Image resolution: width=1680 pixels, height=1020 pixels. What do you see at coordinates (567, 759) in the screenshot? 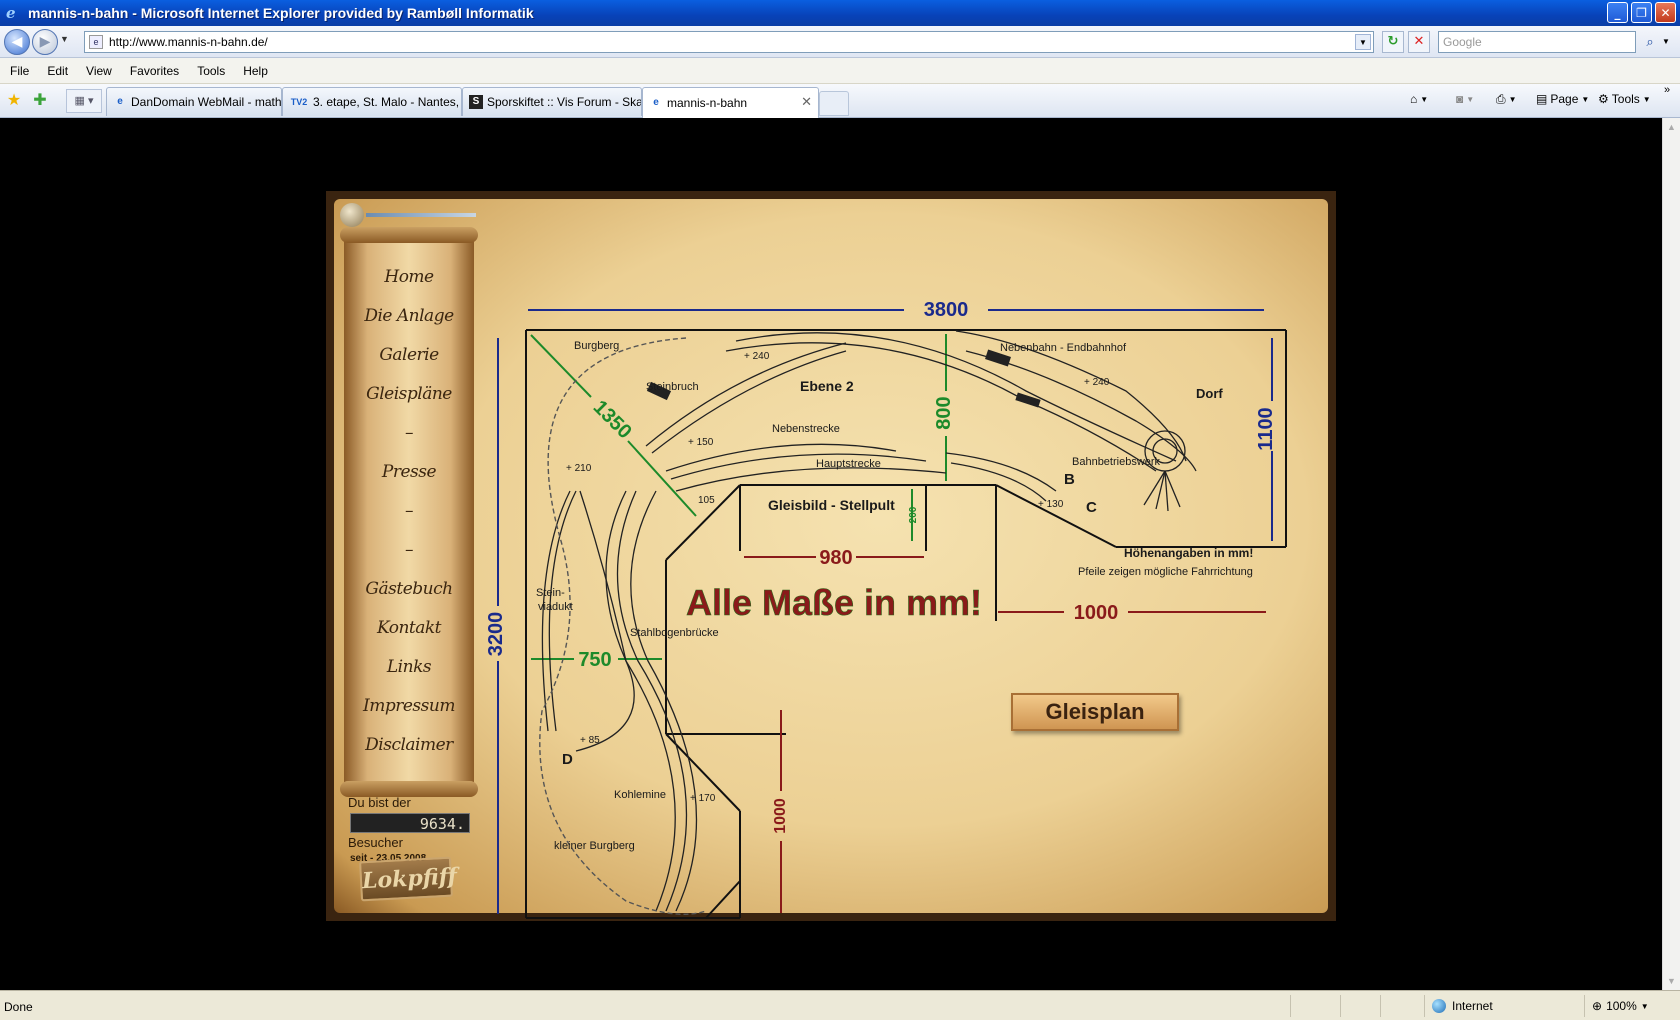
I see `label-d: D` at bounding box center [567, 759].